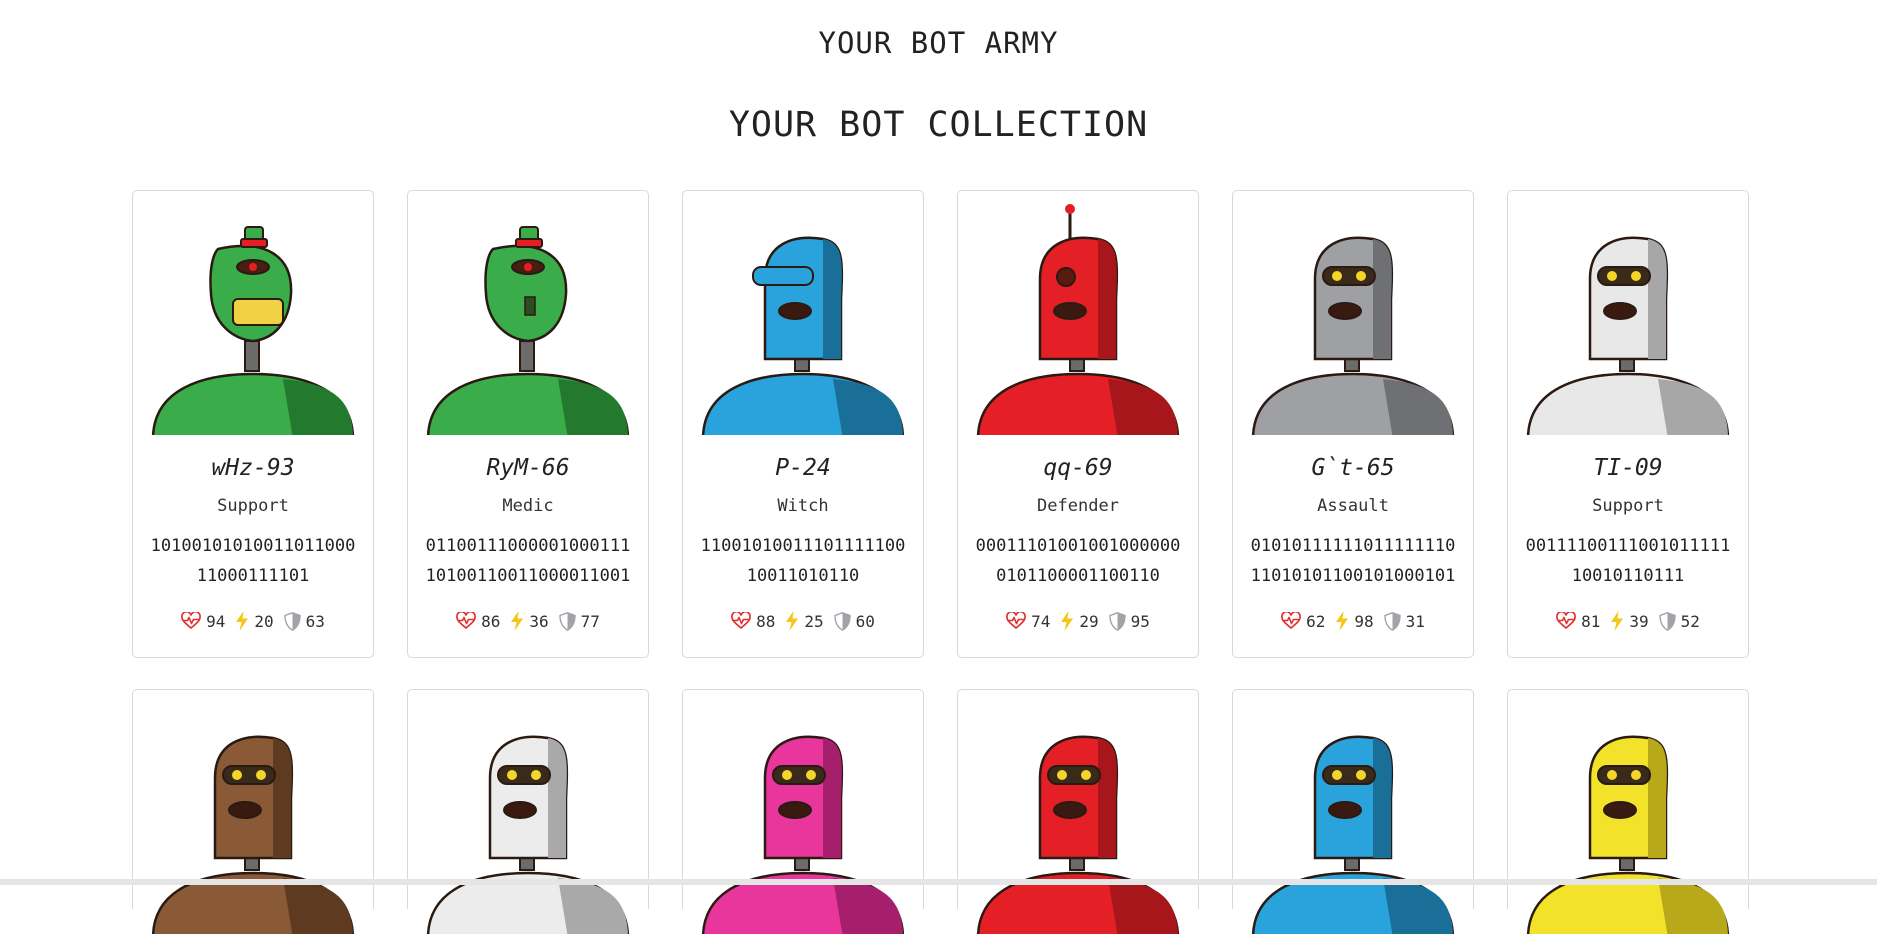 This screenshot has width=1877, height=934. I want to click on damage-value: 20, so click(264, 621).